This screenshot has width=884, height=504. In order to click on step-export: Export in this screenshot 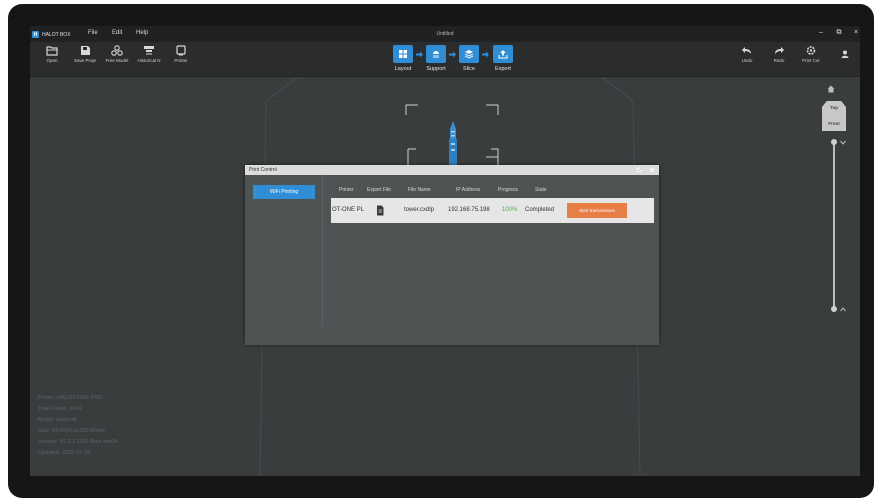, I will do `click(503, 58)`.